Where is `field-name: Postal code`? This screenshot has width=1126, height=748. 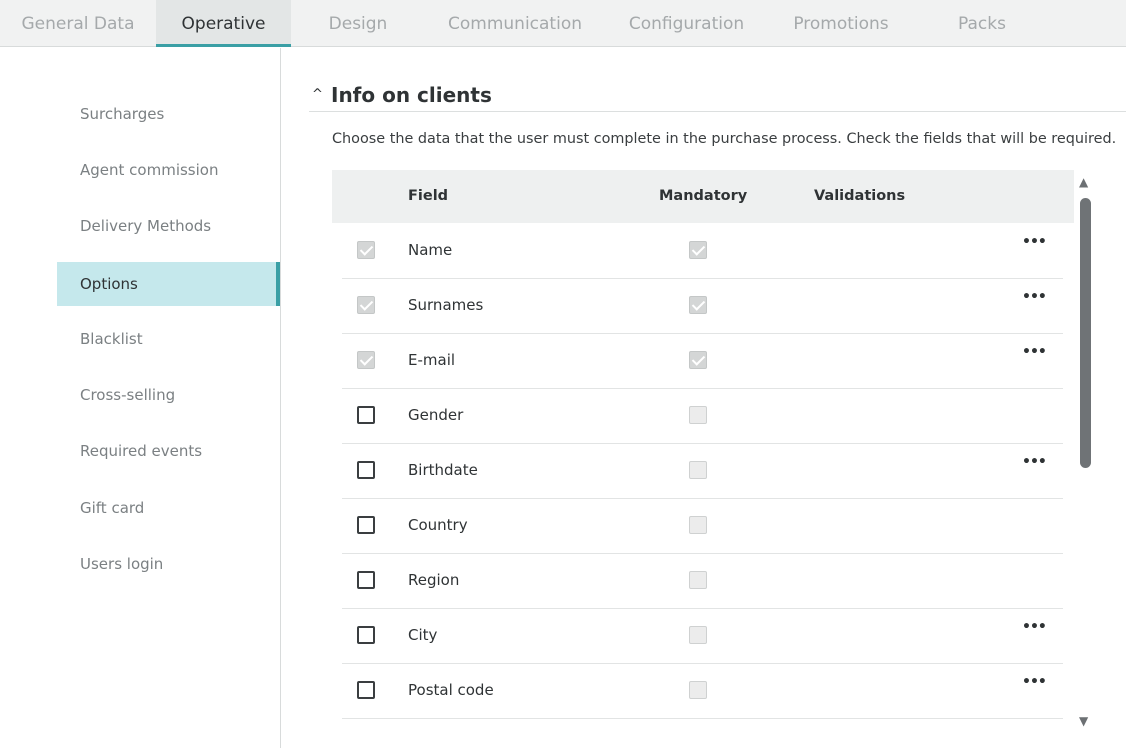 field-name: Postal code is located at coordinates (451, 690).